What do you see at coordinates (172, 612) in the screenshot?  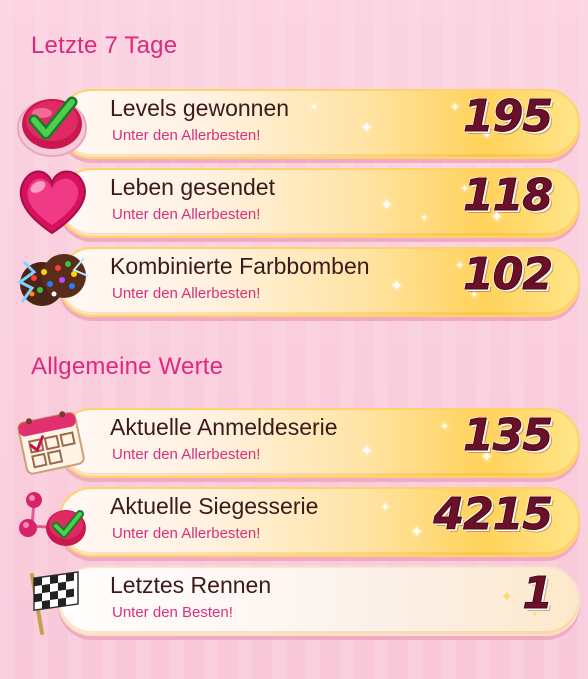 I see `stat-sublabel: Unter den Besten!` at bounding box center [172, 612].